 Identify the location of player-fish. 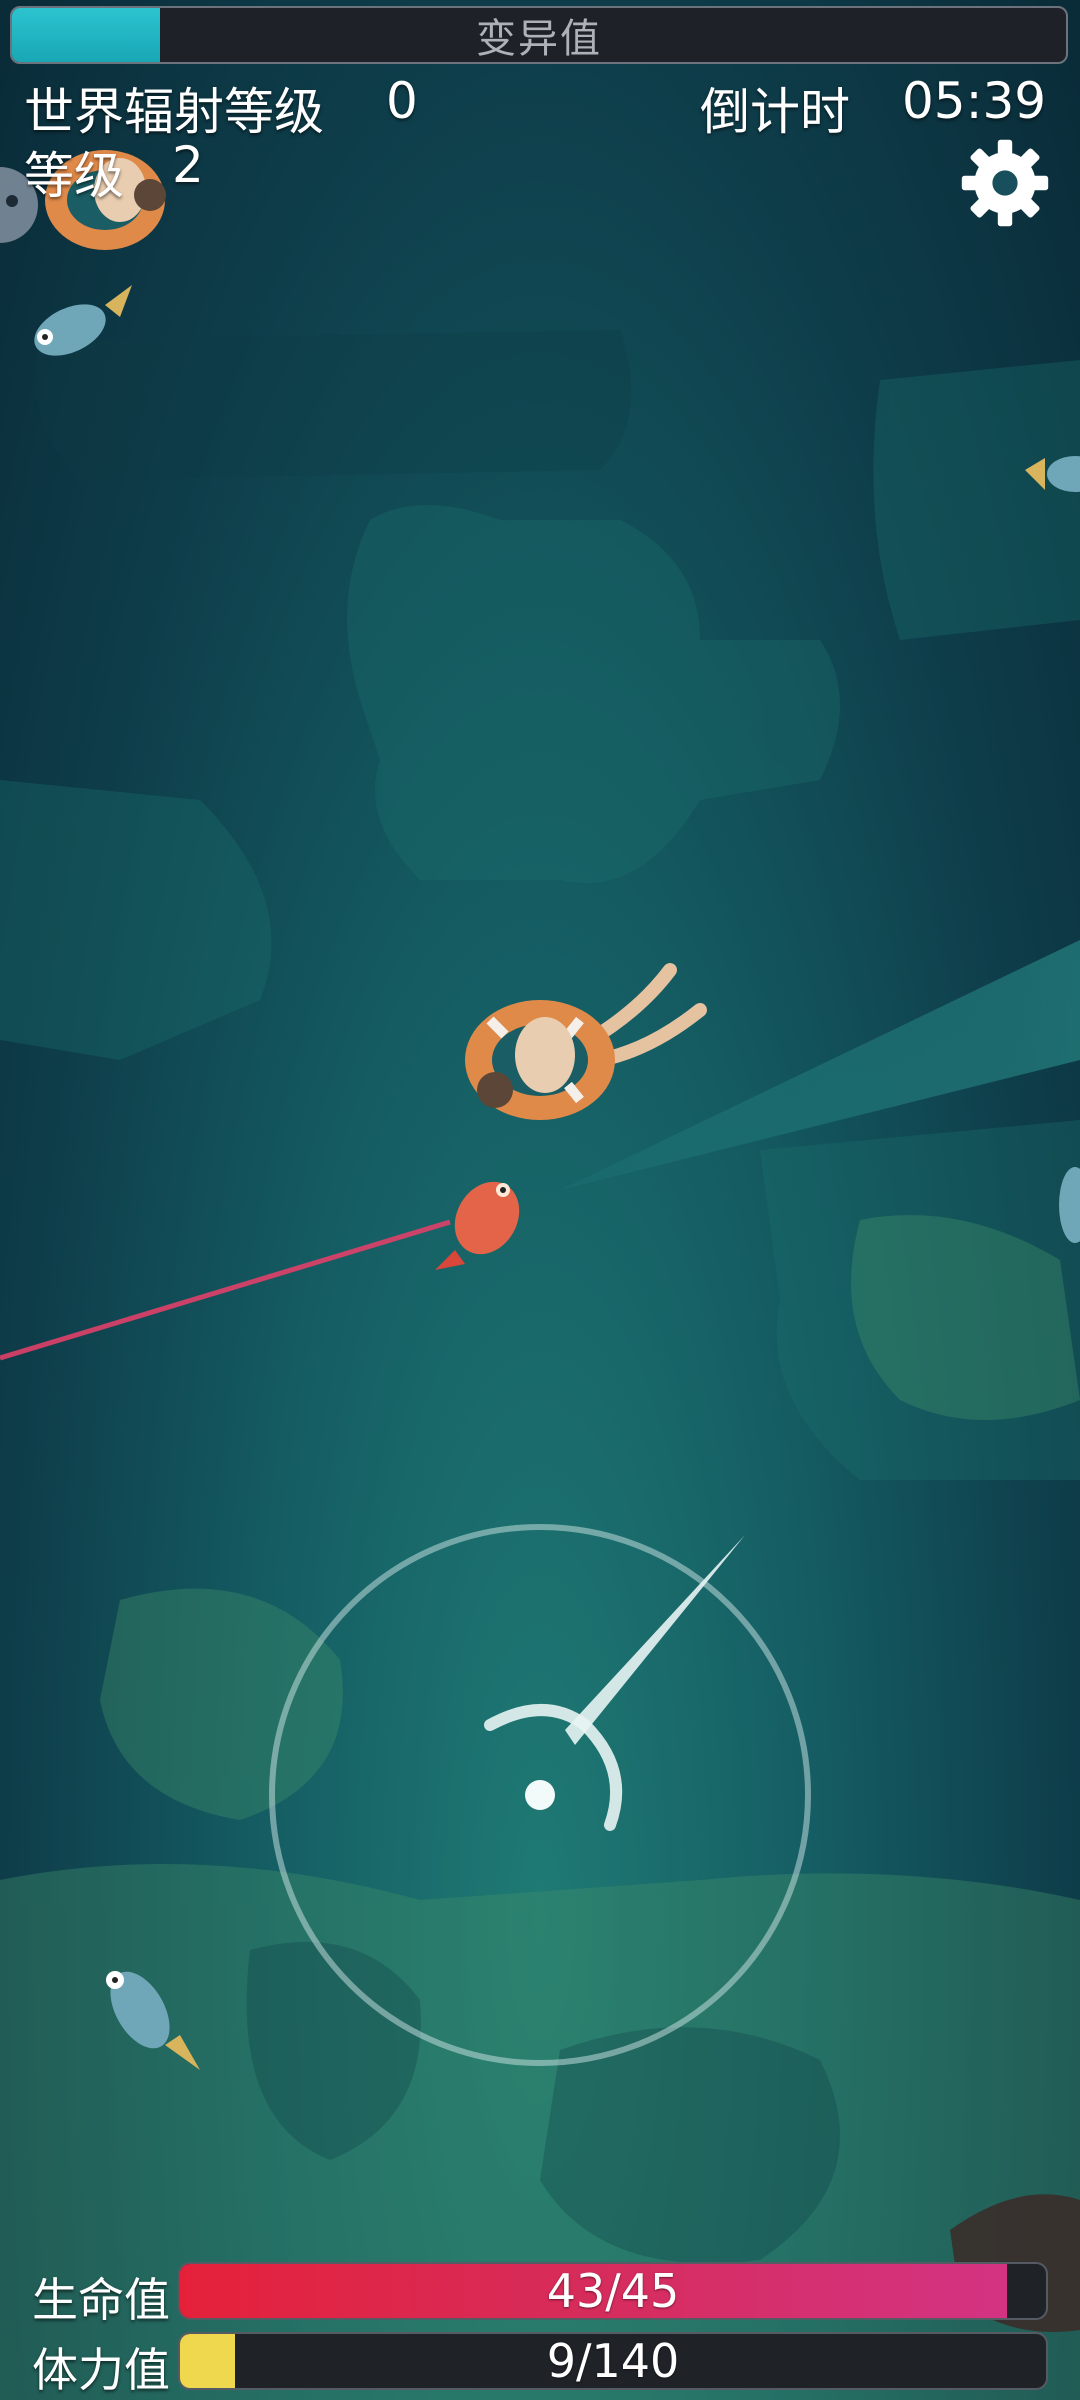
(477, 1225).